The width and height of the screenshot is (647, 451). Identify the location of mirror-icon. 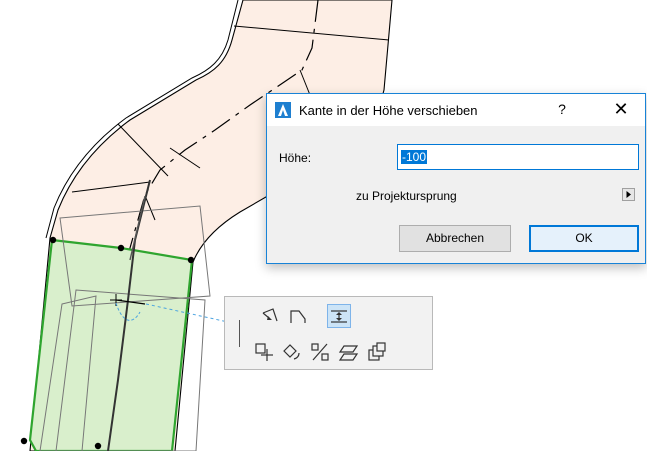
(320, 352).